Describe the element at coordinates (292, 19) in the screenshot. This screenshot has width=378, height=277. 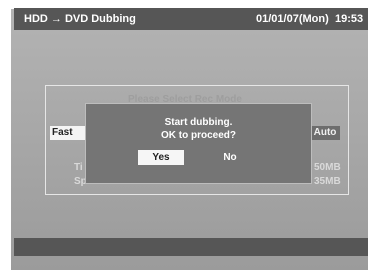
I see `date-display: 01/01/07(Mon)` at that location.